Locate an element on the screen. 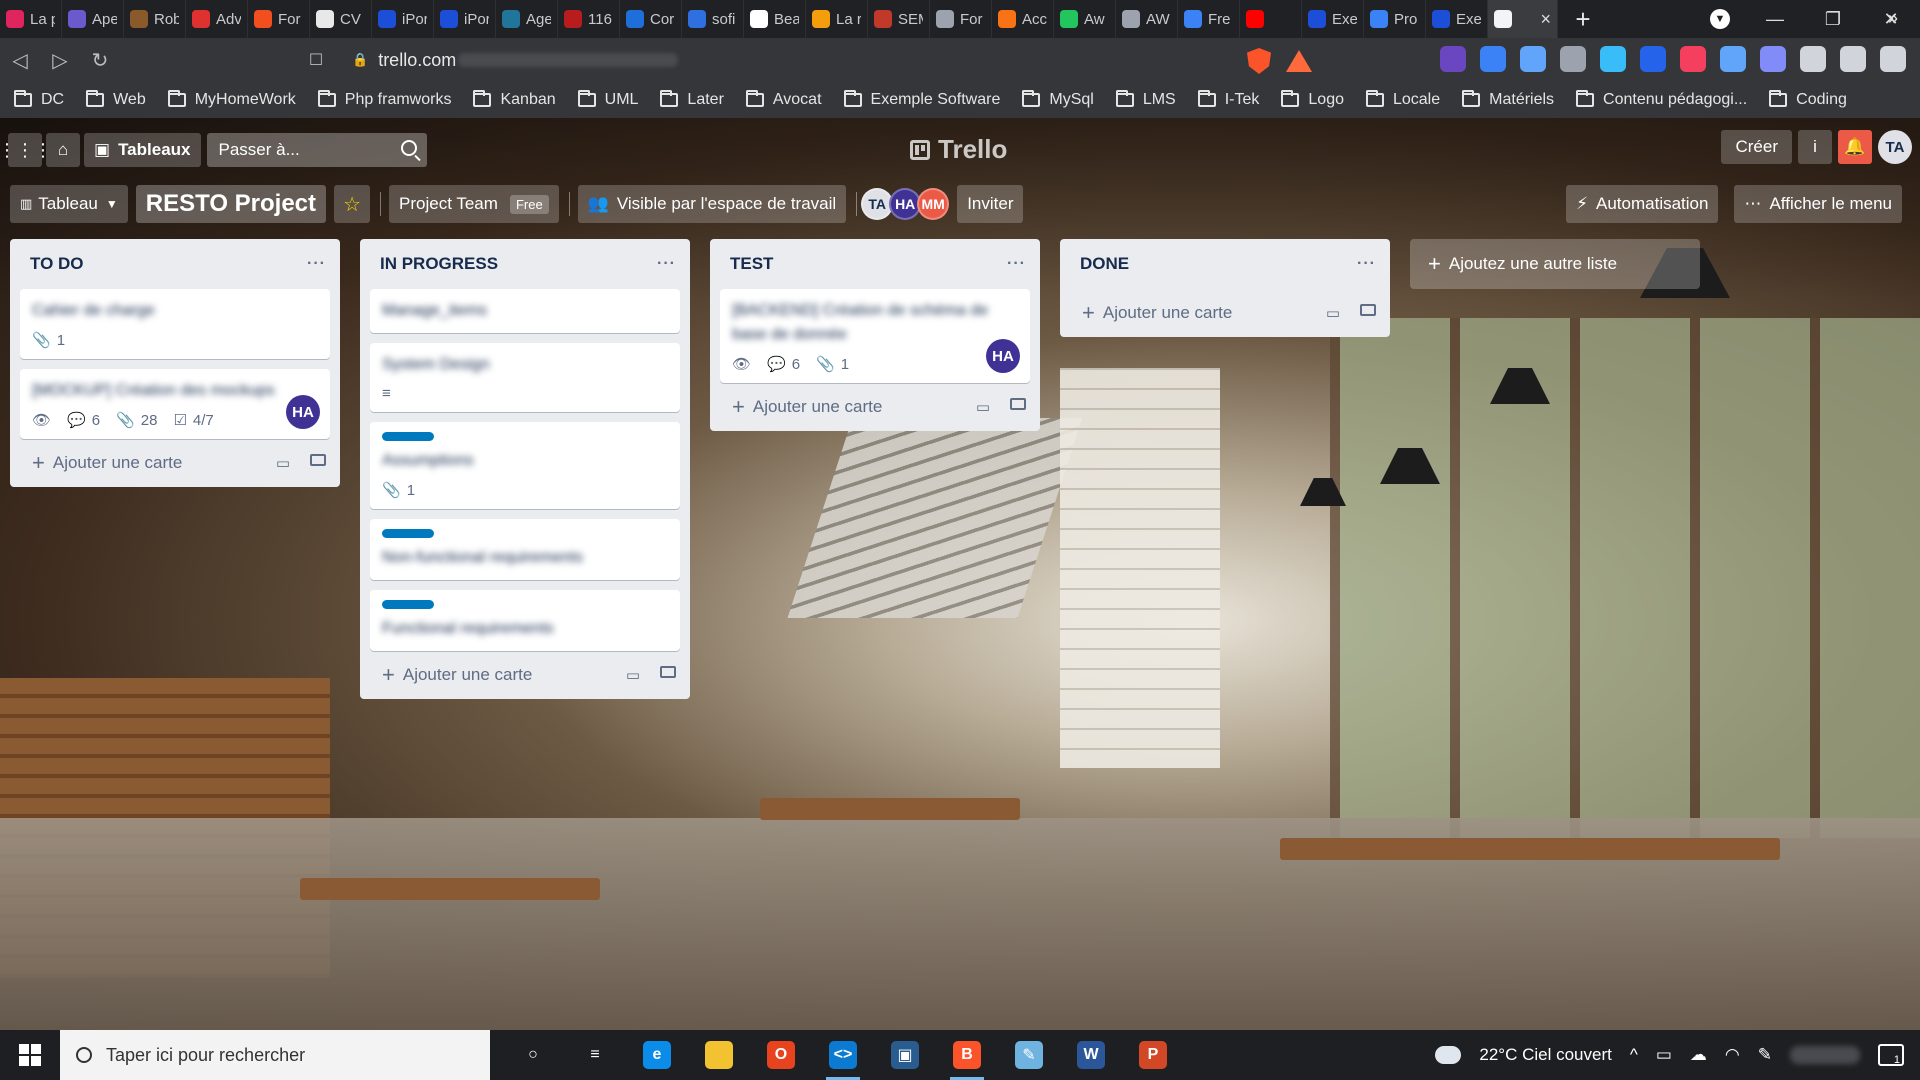 The width and height of the screenshot is (1920, 1080). user-avatar: TA is located at coordinates (1895, 147).